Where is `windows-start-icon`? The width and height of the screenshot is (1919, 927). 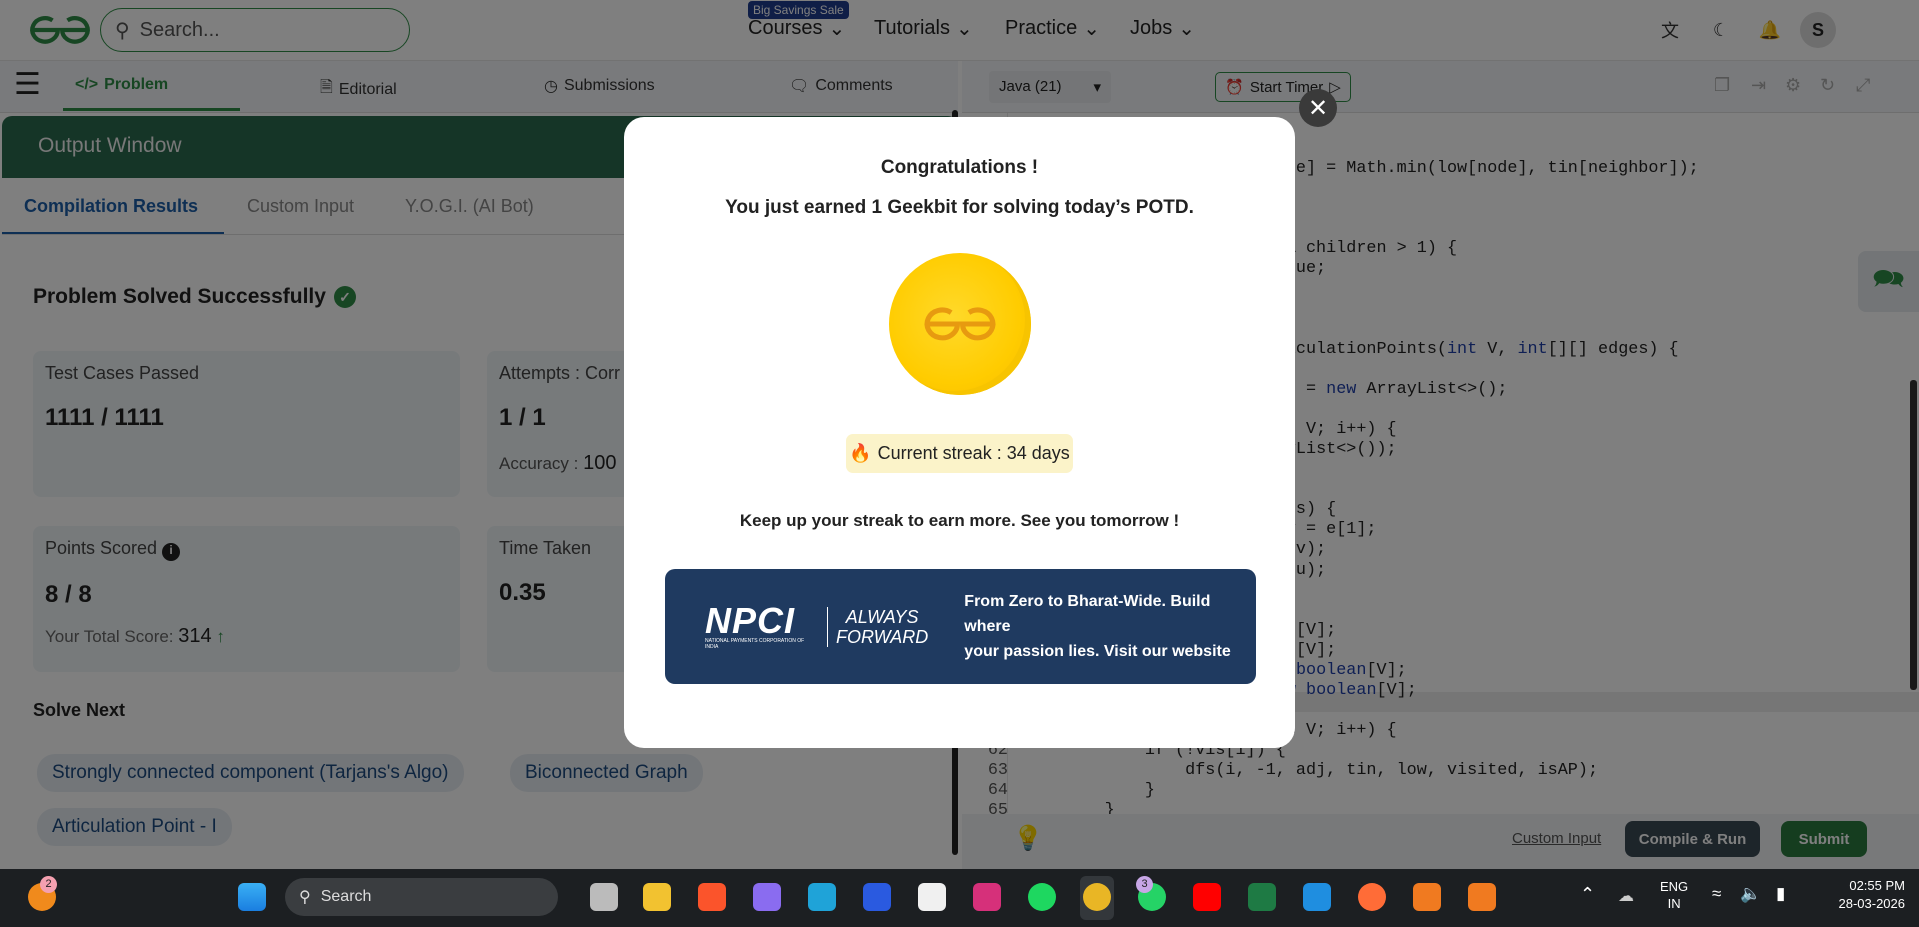 windows-start-icon is located at coordinates (252, 897).